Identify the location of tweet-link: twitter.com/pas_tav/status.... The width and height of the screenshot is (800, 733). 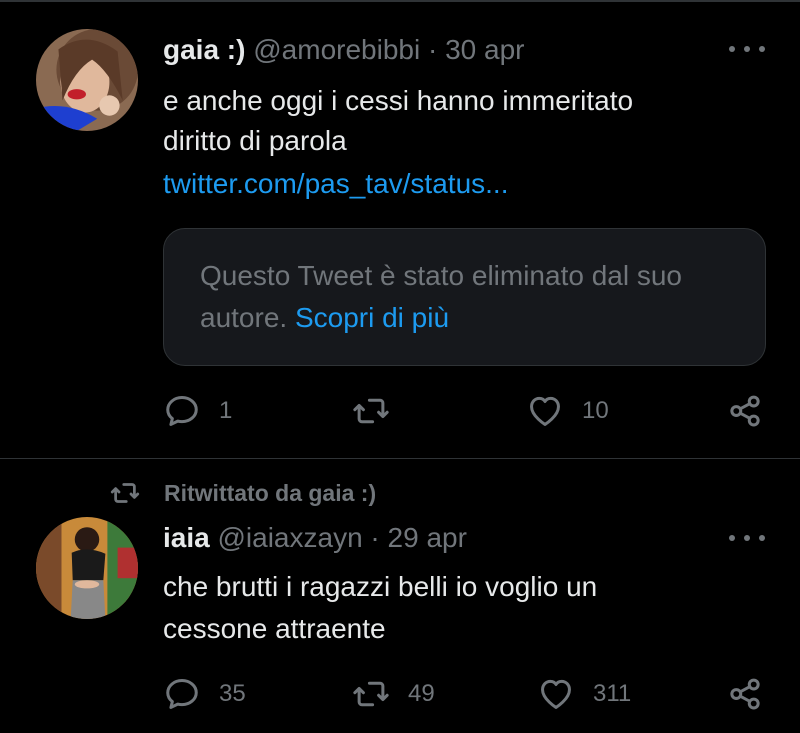
(335, 184).